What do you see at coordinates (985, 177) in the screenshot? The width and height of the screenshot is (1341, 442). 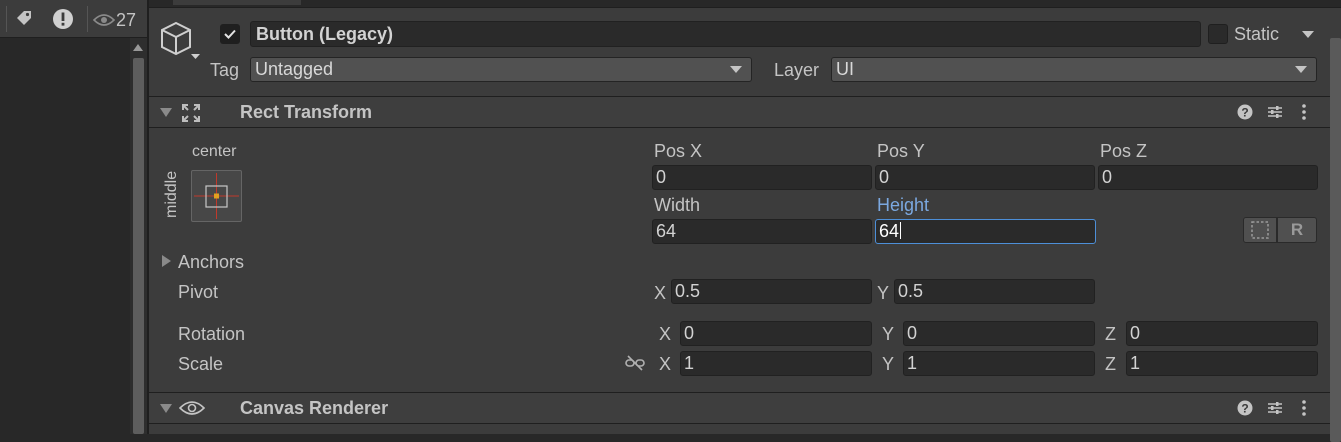 I see `pos-y-input: 0` at bounding box center [985, 177].